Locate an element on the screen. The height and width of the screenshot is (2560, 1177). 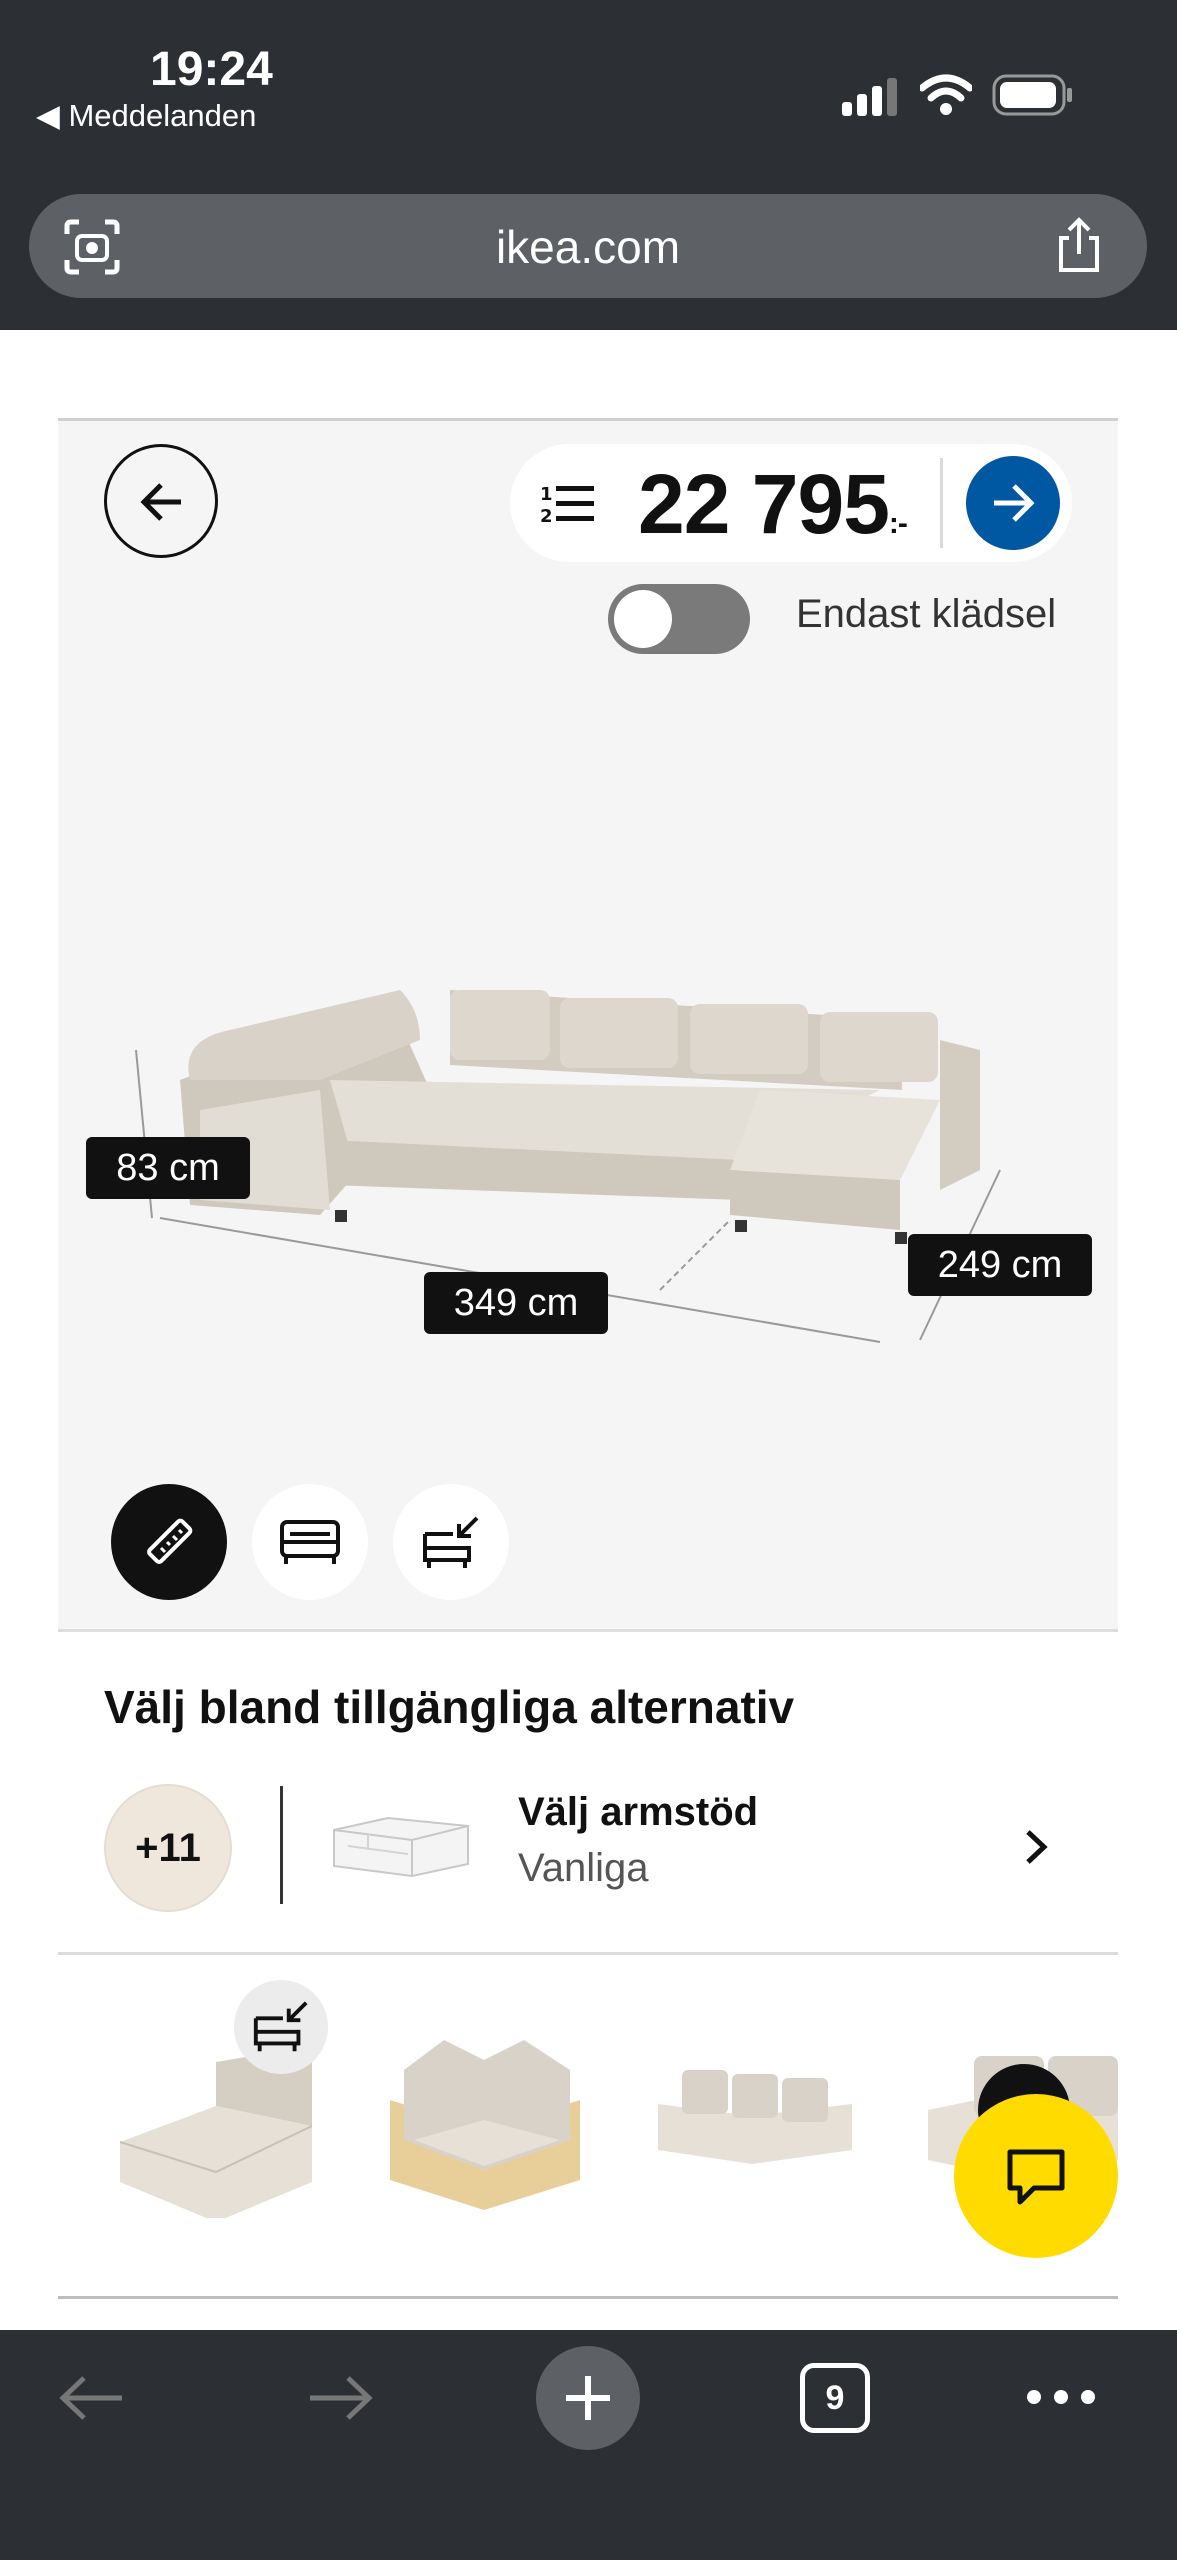
list-icon: 1 2 is located at coordinates (567, 505).